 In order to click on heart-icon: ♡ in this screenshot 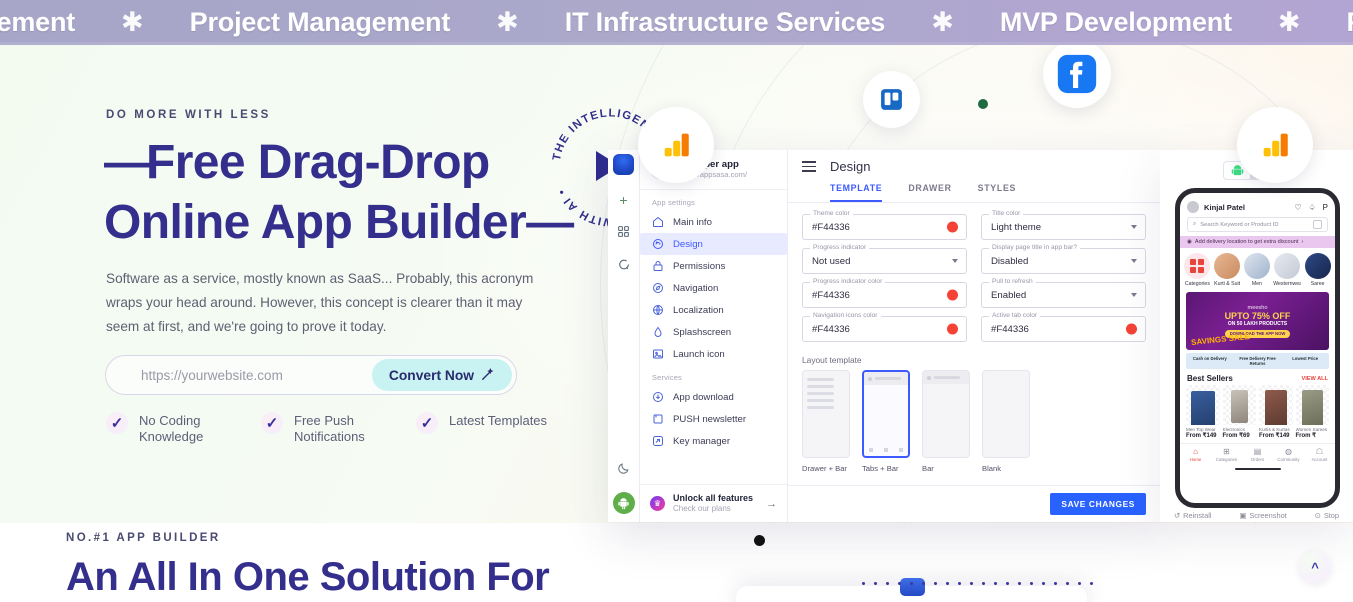, I will do `click(1297, 207)`.